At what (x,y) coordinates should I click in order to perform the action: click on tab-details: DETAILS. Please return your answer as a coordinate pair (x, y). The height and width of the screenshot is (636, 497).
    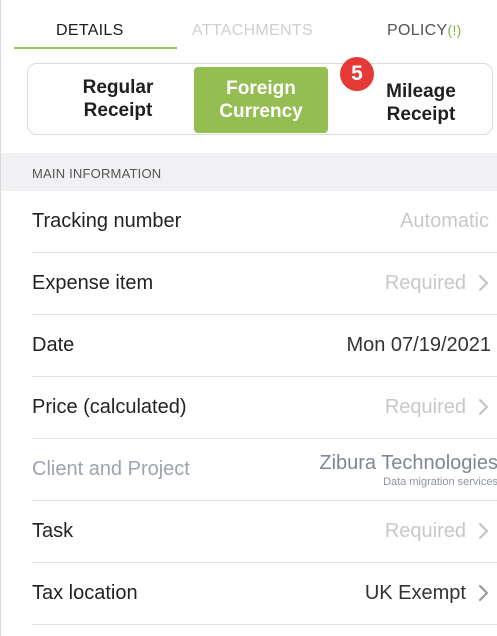
    Looking at the image, I should click on (90, 31).